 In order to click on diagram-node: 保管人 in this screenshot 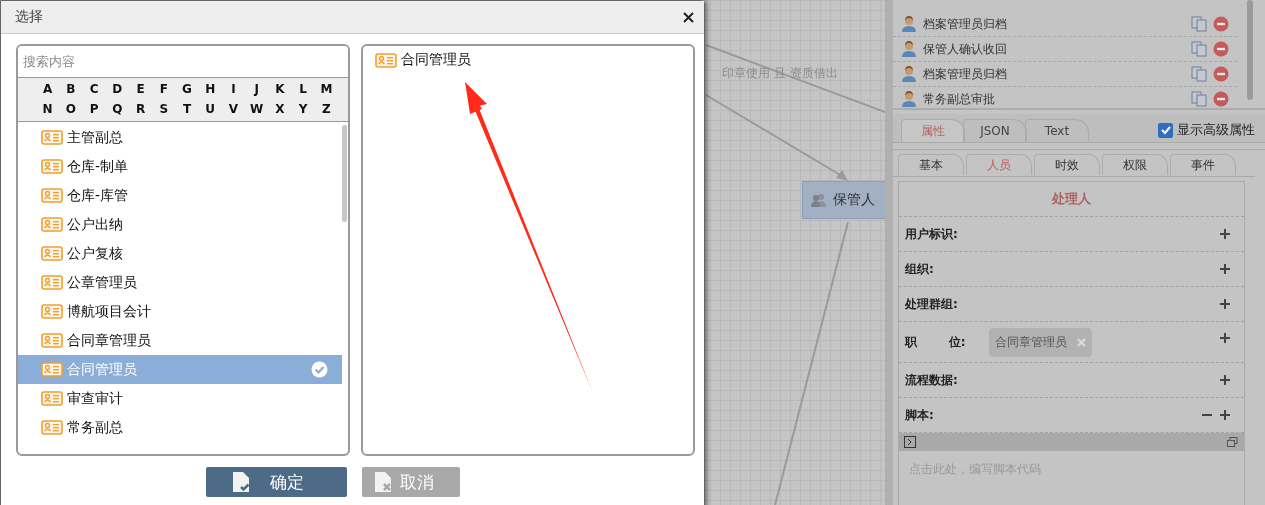, I will do `click(843, 200)`.